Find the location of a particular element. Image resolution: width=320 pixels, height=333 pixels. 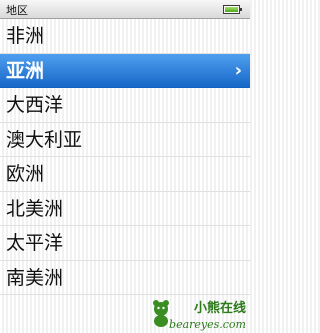

menu-item-label: 大西洋 is located at coordinates (35, 105).